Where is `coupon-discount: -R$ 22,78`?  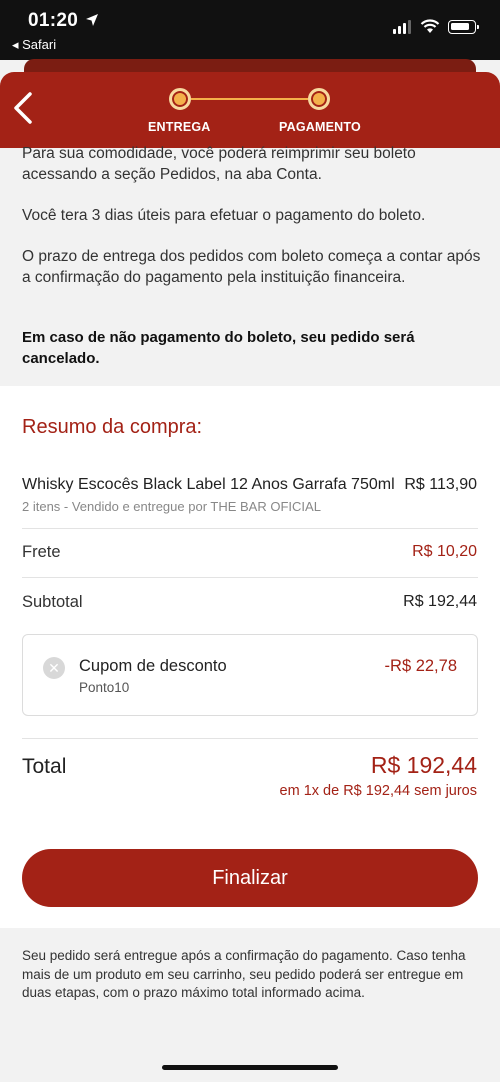 coupon-discount: -R$ 22,78 is located at coordinates (420, 666).